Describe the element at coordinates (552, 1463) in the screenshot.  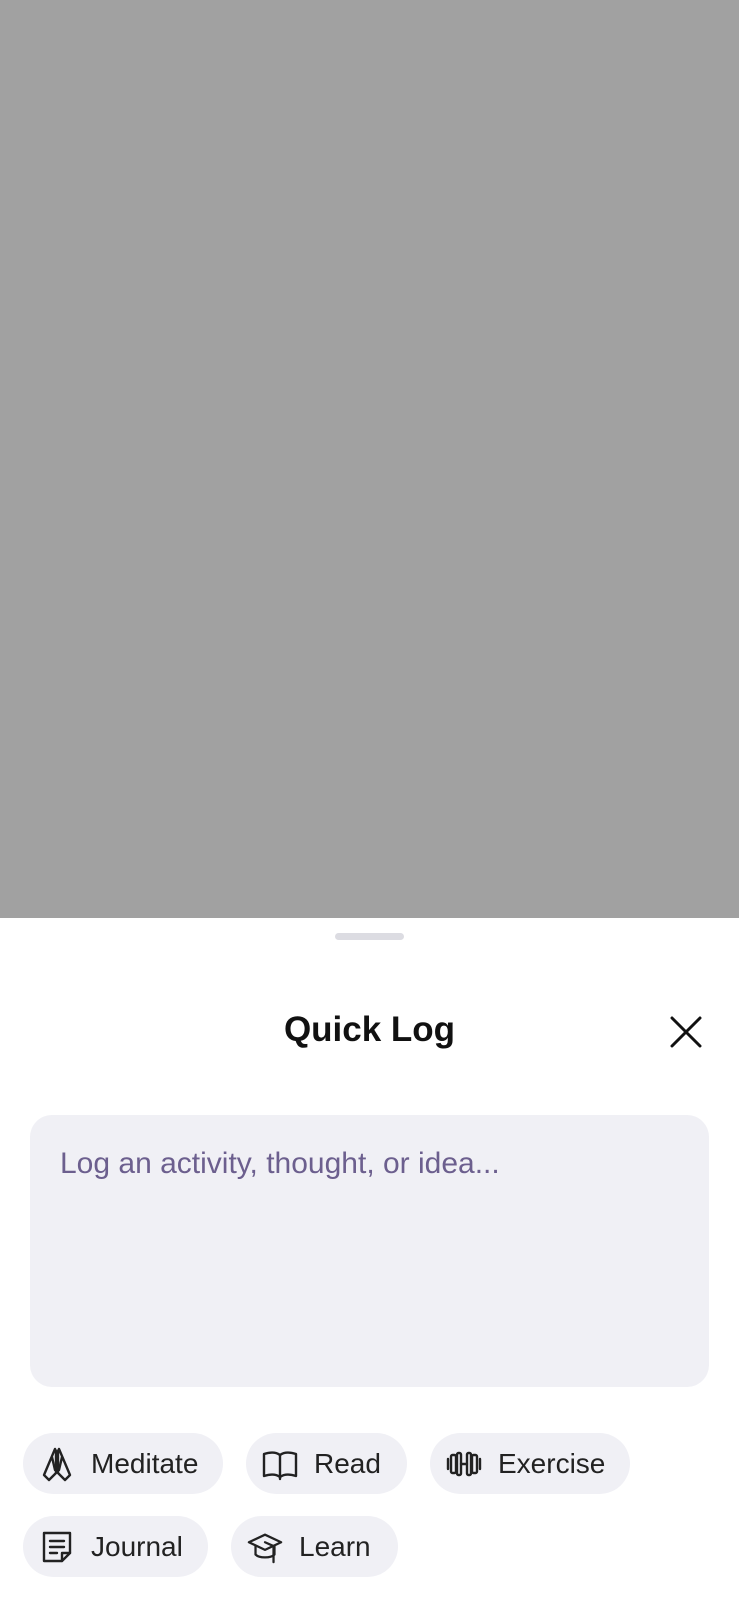
I see `chip-label: Exercise` at that location.